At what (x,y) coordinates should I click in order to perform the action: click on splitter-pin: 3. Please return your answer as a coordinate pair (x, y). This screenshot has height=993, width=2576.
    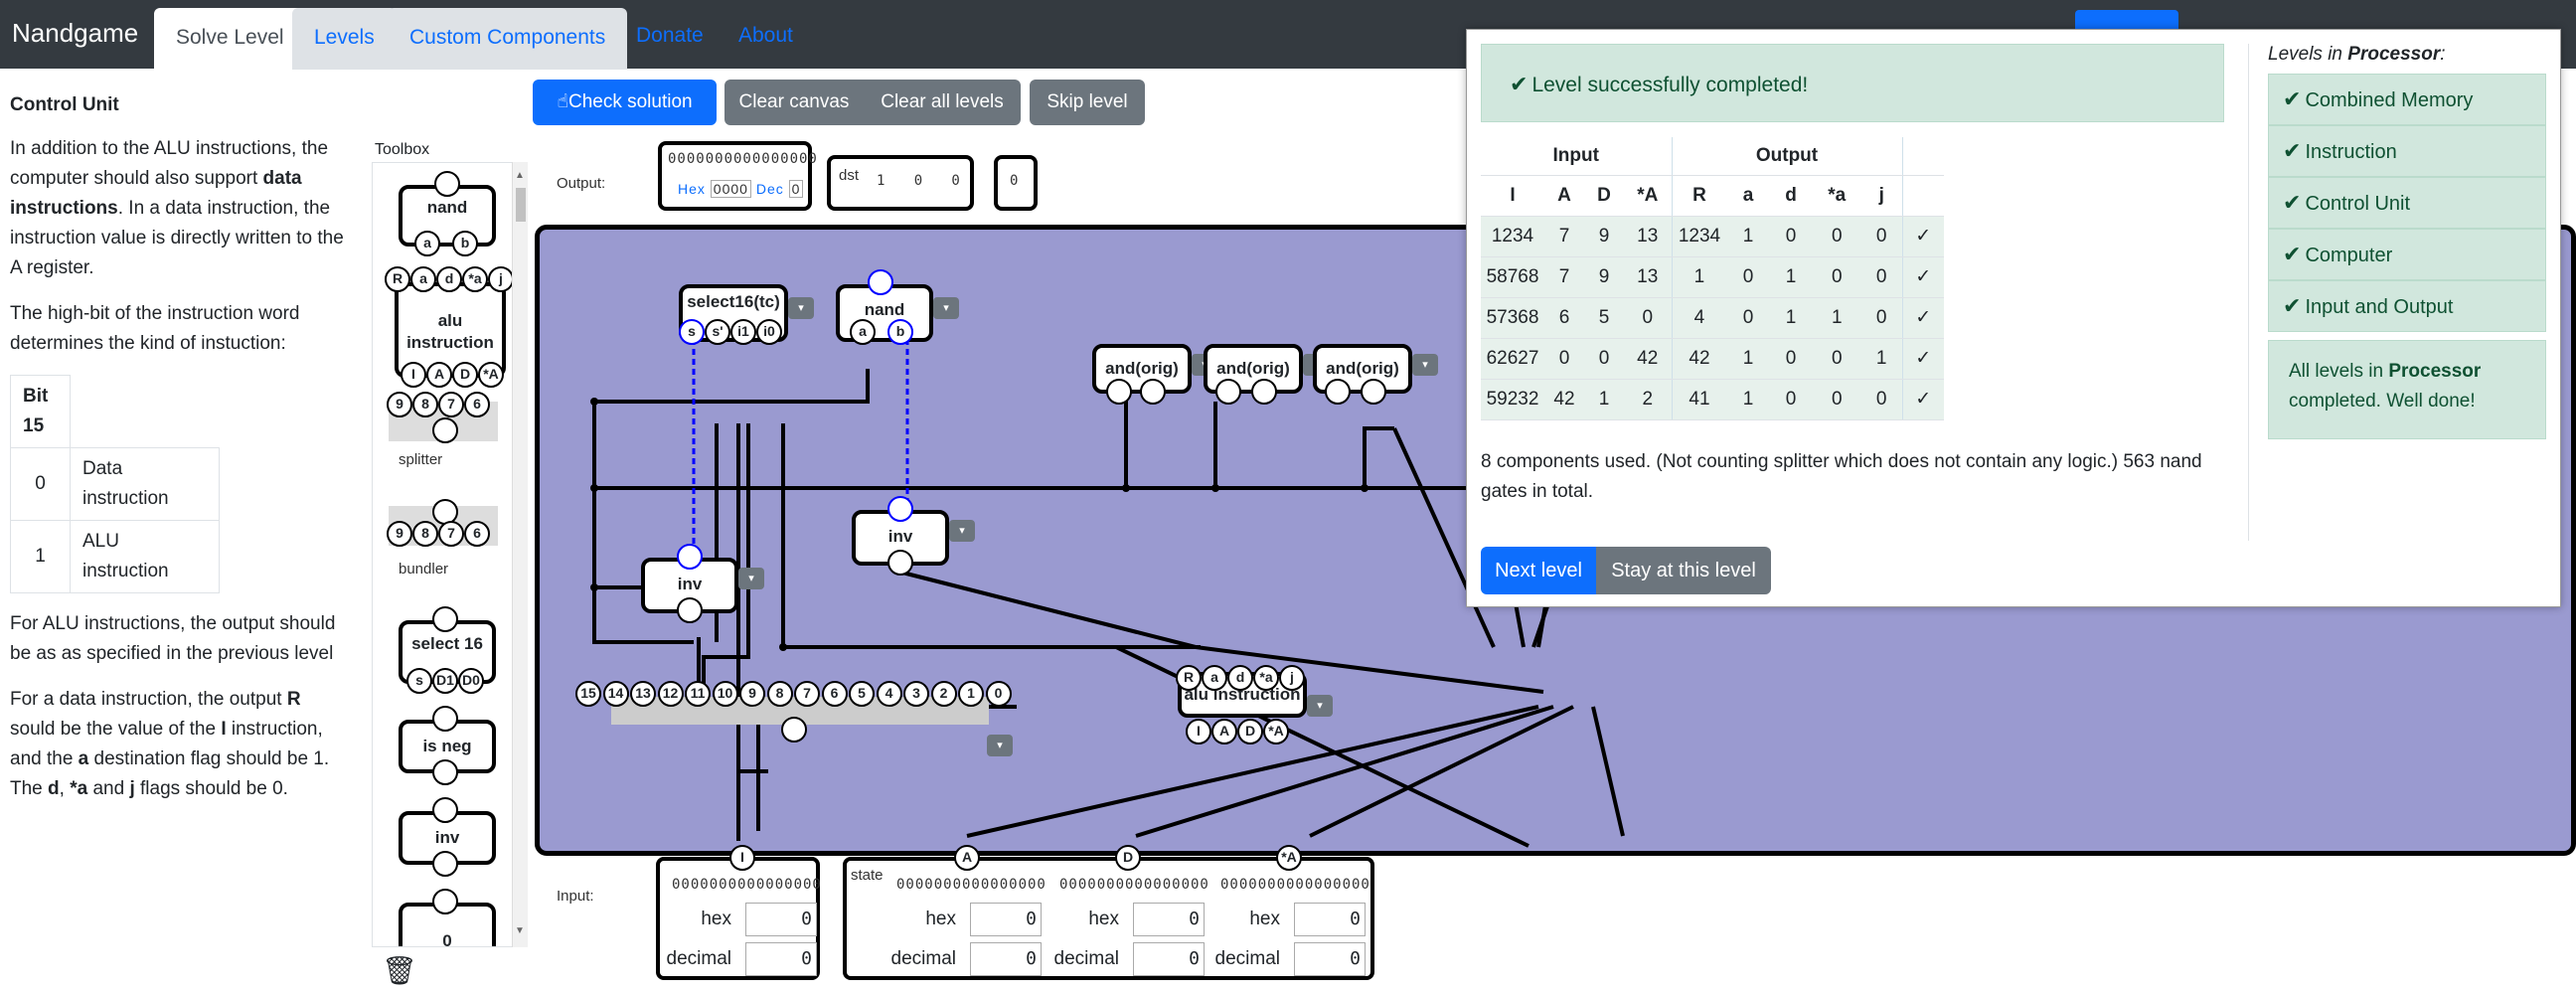
    Looking at the image, I should click on (916, 694).